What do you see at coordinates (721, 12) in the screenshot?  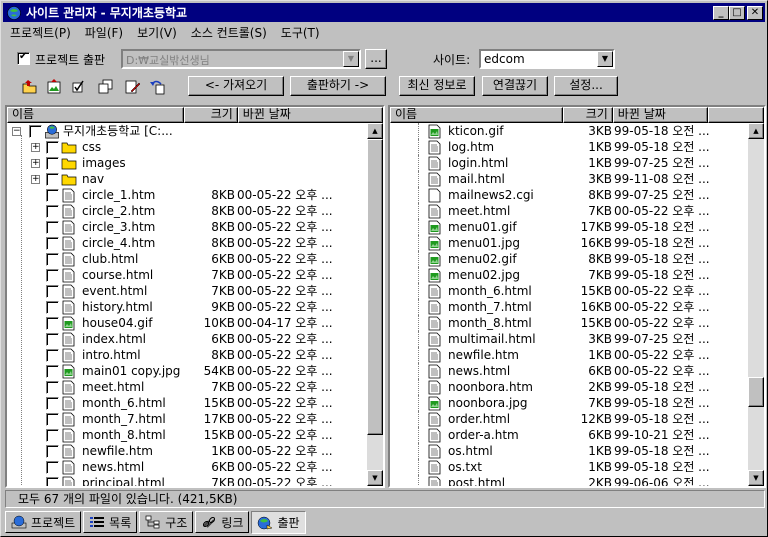 I see `minimize-button: _` at bounding box center [721, 12].